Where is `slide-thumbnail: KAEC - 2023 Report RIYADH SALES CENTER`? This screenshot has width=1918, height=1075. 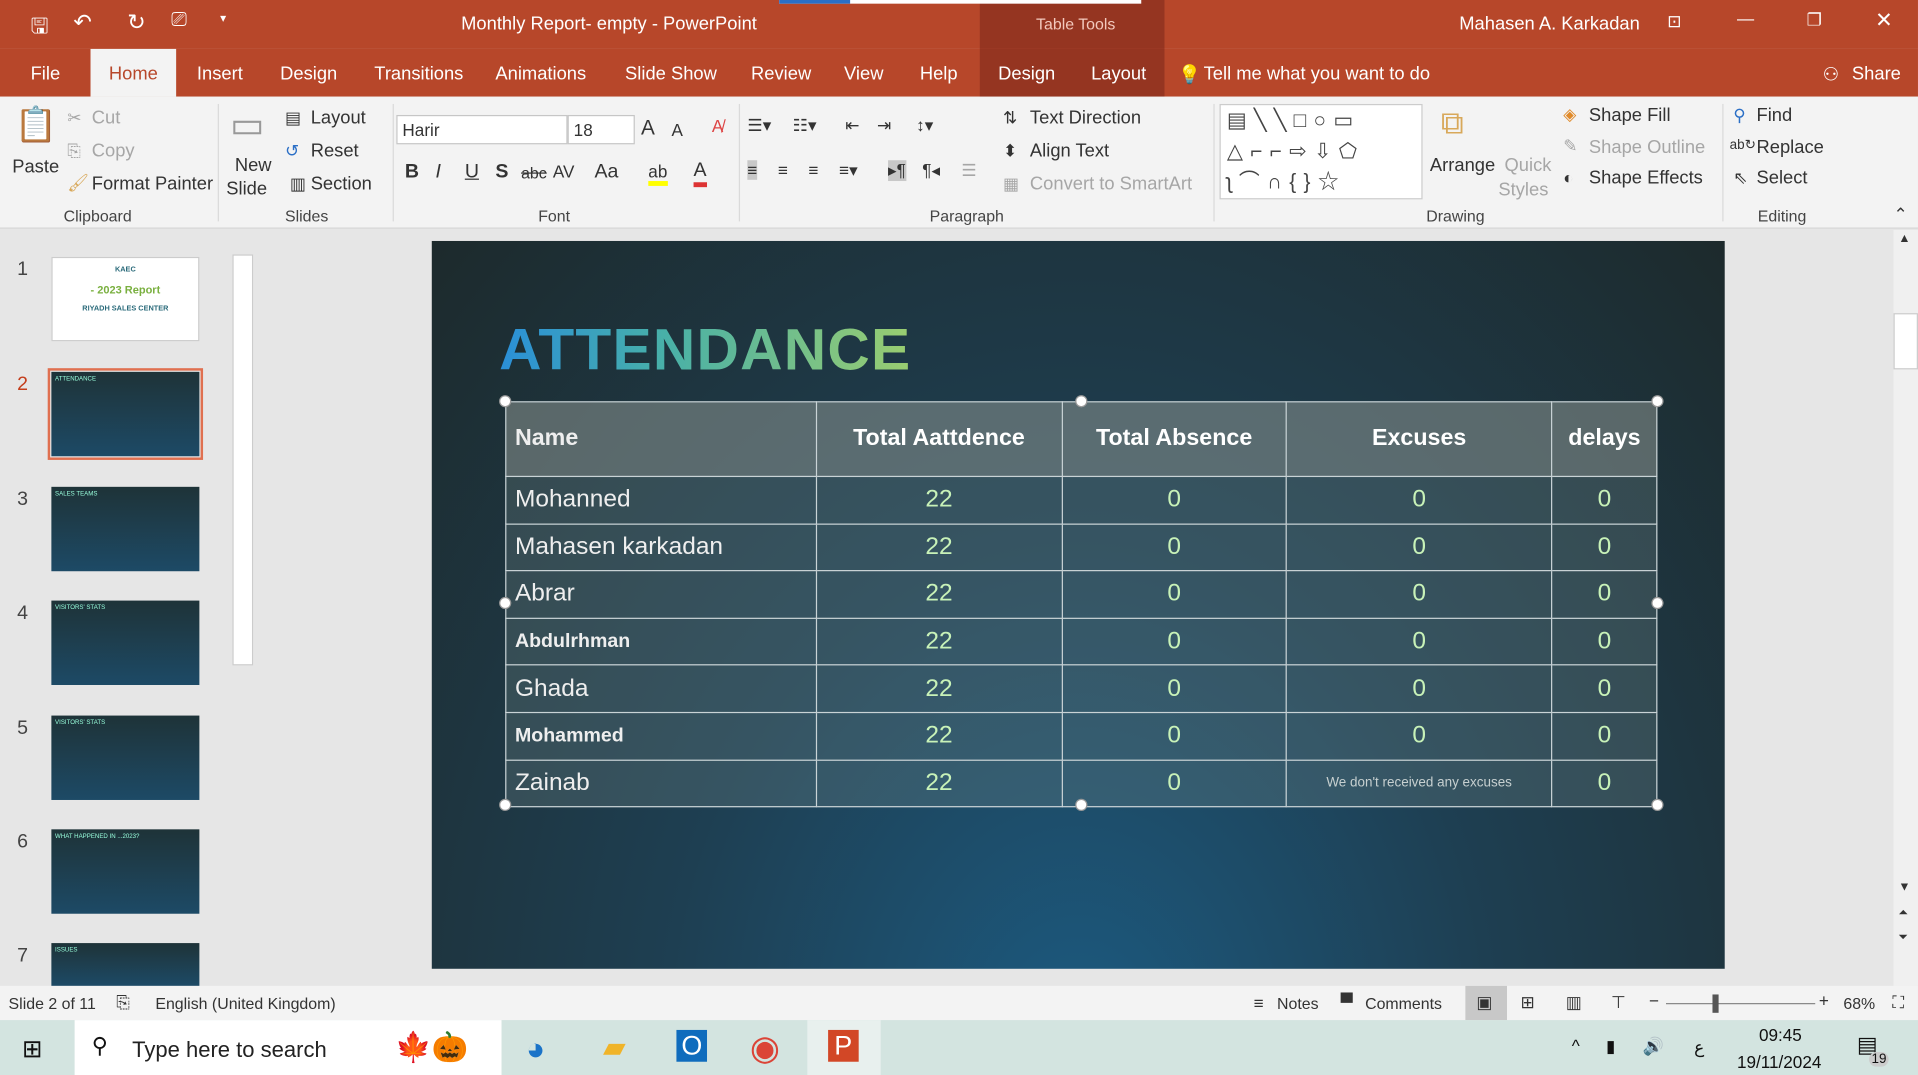
slide-thumbnail: KAEC - 2023 Report RIYADH SALES CENTER is located at coordinates (125, 299).